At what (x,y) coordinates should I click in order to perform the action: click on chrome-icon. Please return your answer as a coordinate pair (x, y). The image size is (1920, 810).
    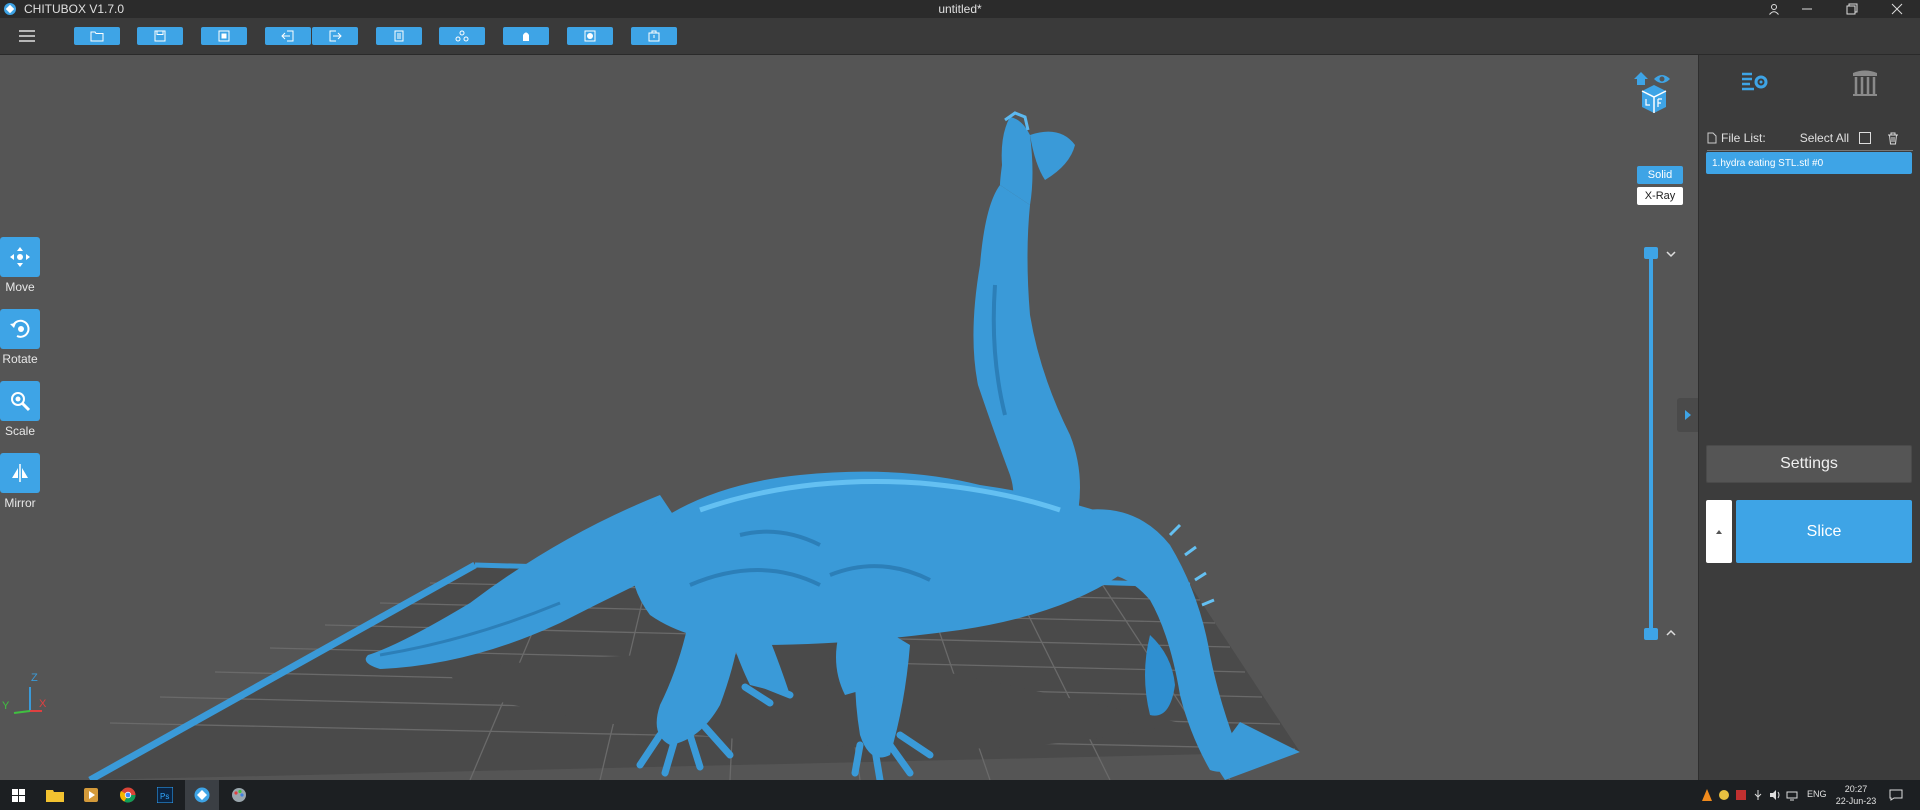
    Looking at the image, I should click on (128, 795).